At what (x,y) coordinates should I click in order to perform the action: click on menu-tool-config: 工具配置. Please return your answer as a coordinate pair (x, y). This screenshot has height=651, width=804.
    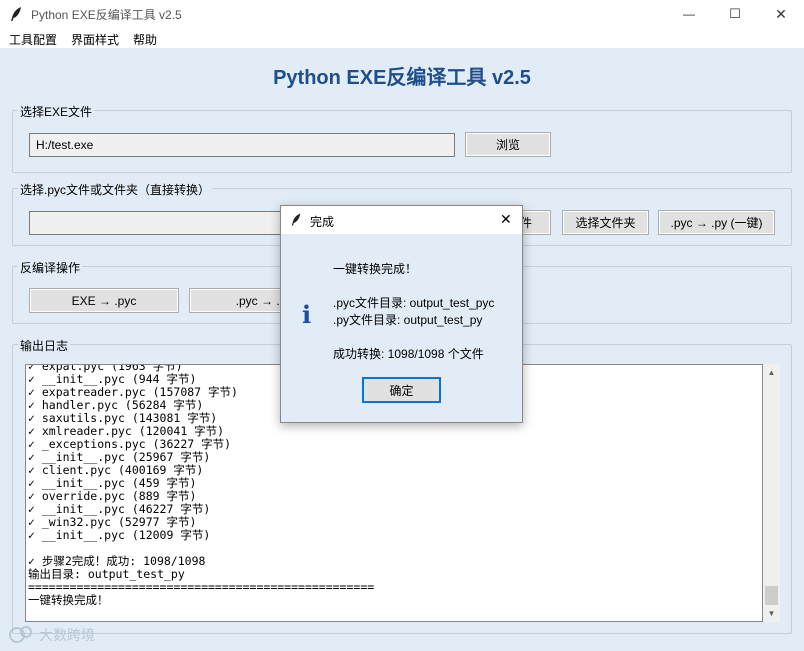
    Looking at the image, I should click on (33, 39).